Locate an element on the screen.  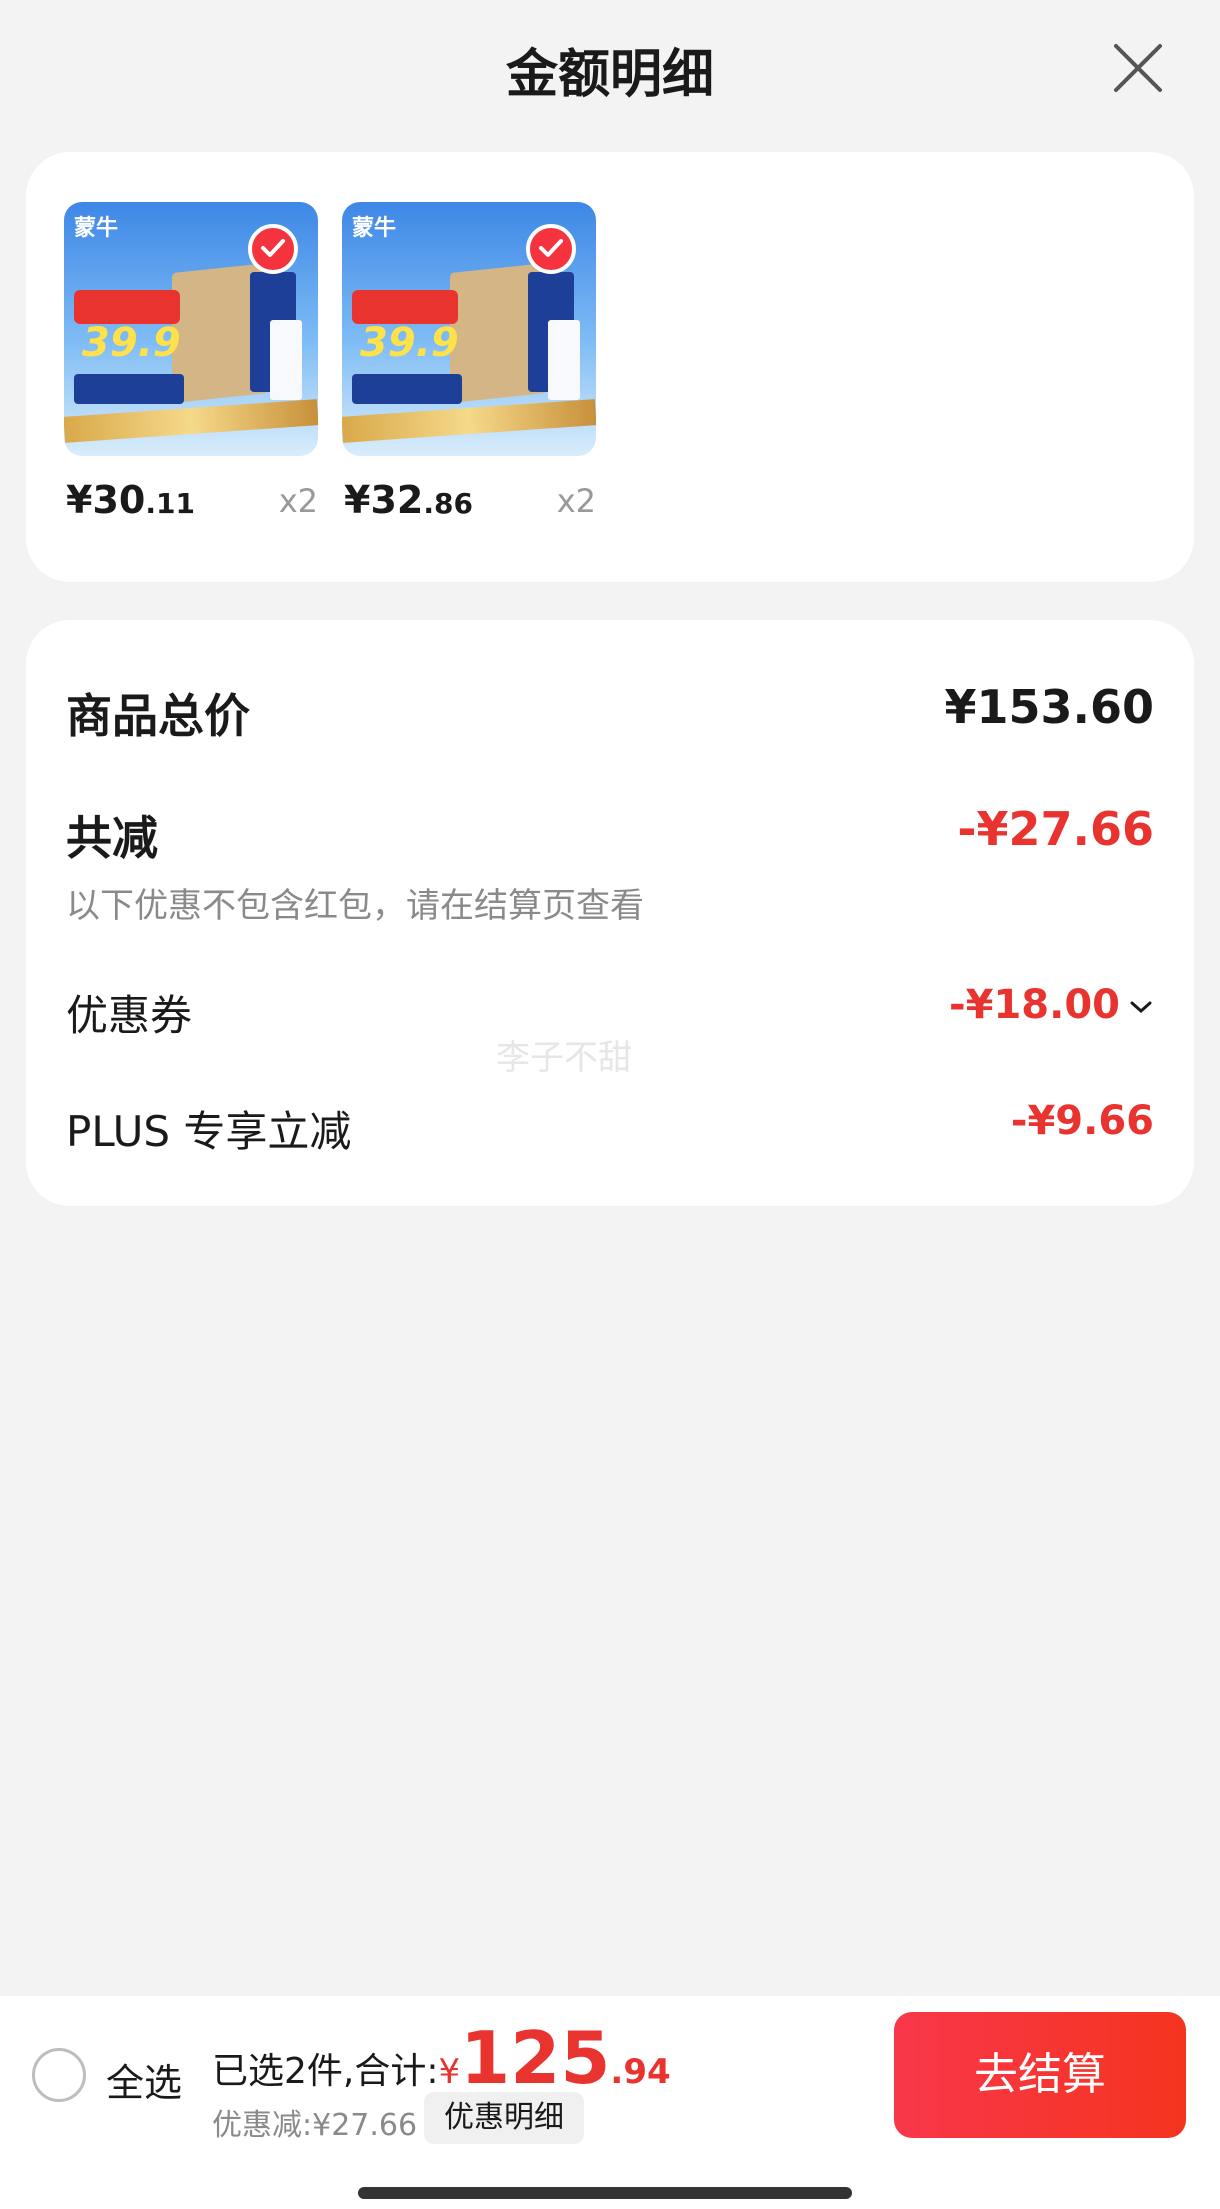
product-item: 蒙牛 39.9 ¥30.11 x2 is located at coordinates (191, 362).